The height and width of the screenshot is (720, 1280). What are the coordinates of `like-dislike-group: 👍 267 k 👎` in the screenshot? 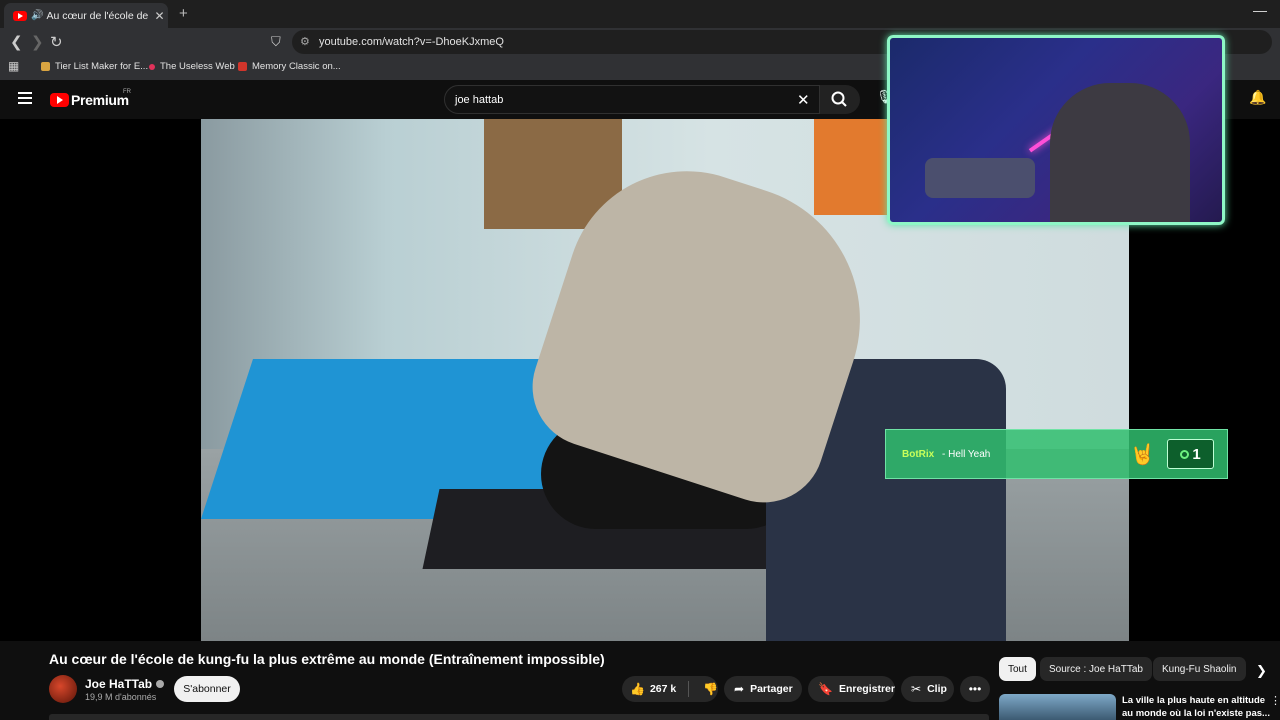 It's located at (670, 689).